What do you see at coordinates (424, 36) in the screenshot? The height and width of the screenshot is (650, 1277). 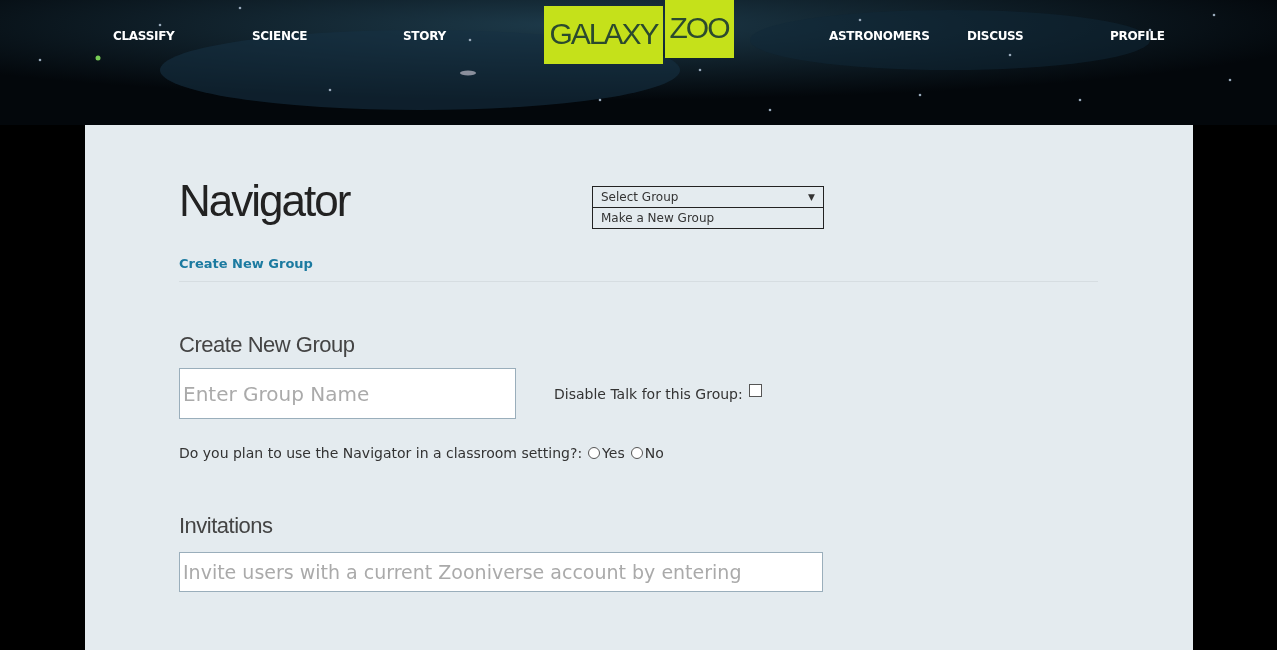 I see `nav-link: STORY` at bounding box center [424, 36].